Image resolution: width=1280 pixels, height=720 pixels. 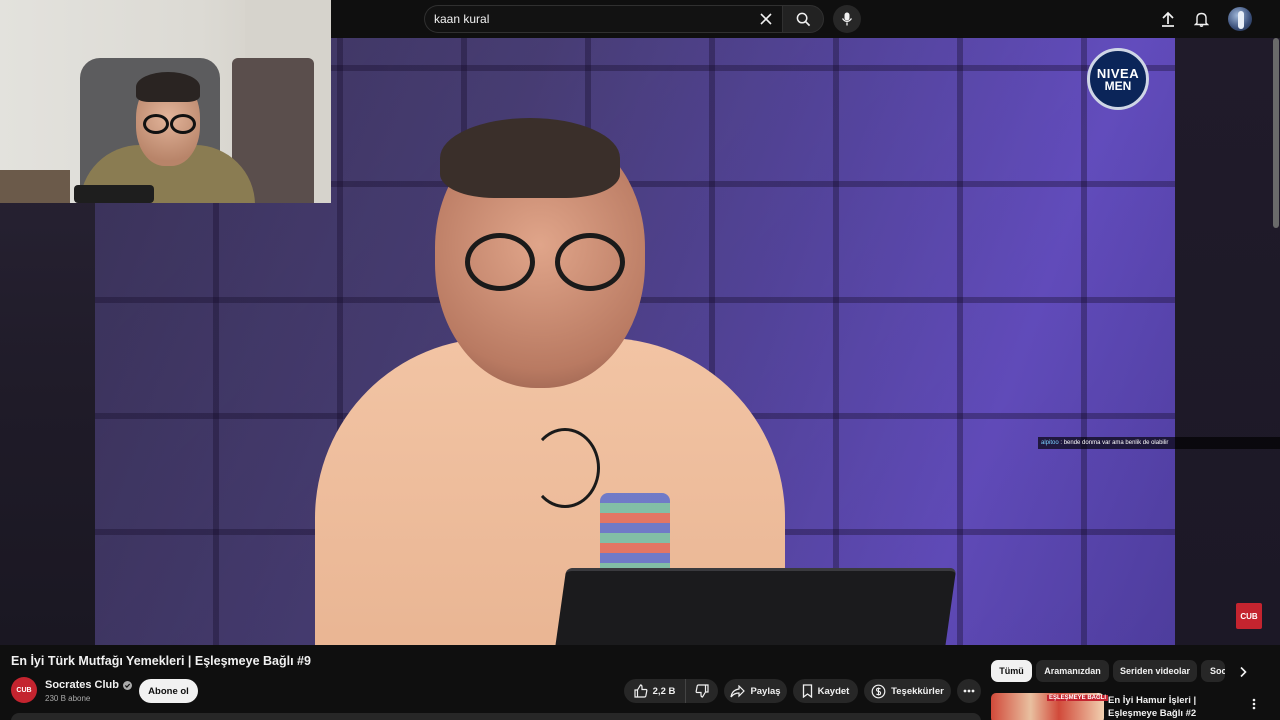 What do you see at coordinates (127, 685) in the screenshot?
I see `verified-icon` at bounding box center [127, 685].